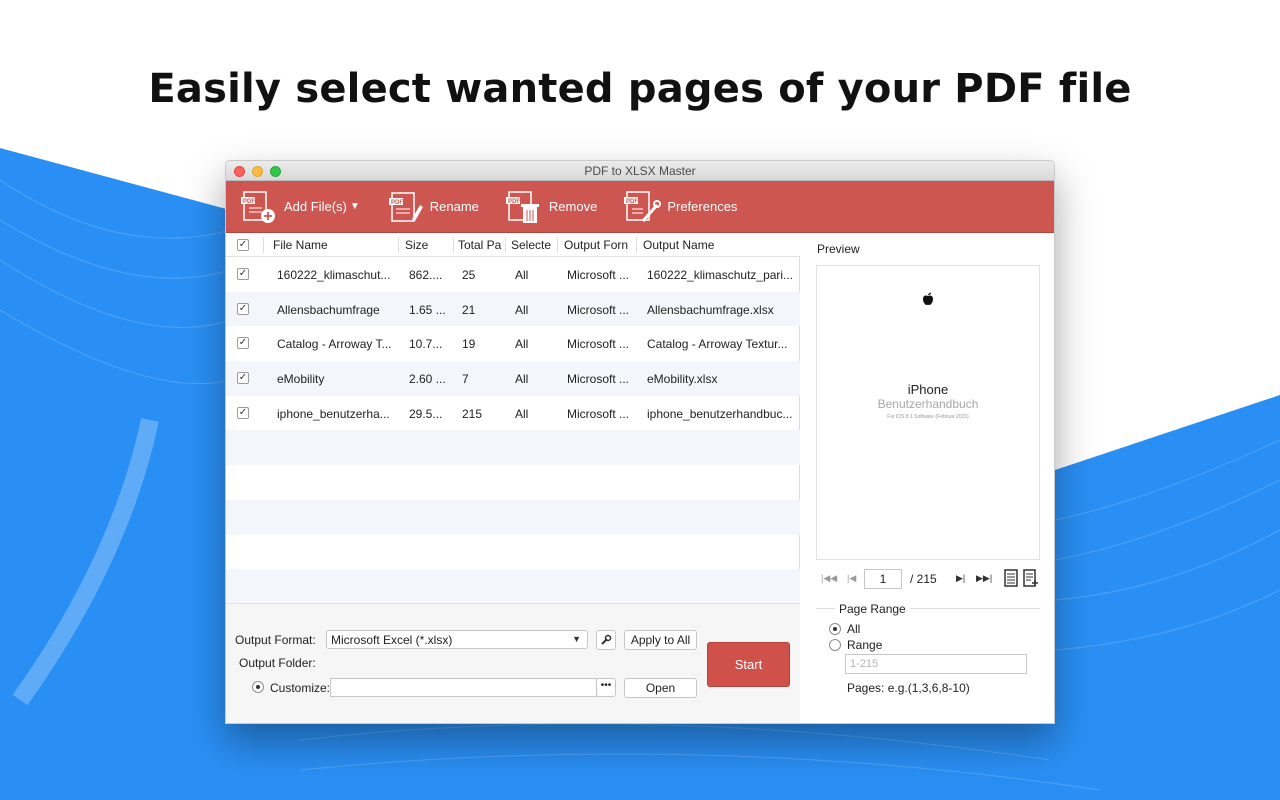 Image resolution: width=1280 pixels, height=800 pixels. Describe the element at coordinates (854, 629) in the screenshot. I see `range-all-label: All` at that location.